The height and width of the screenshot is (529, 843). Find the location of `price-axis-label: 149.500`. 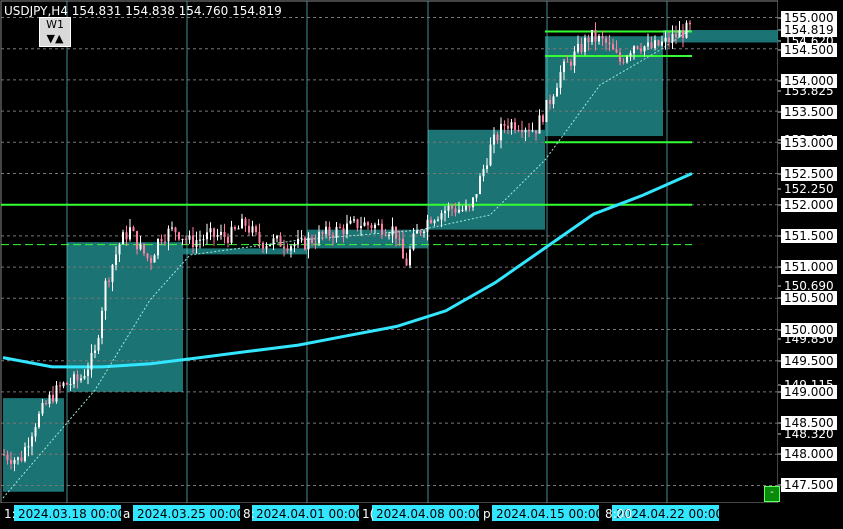

price-axis-label: 149.500 is located at coordinates (809, 361).